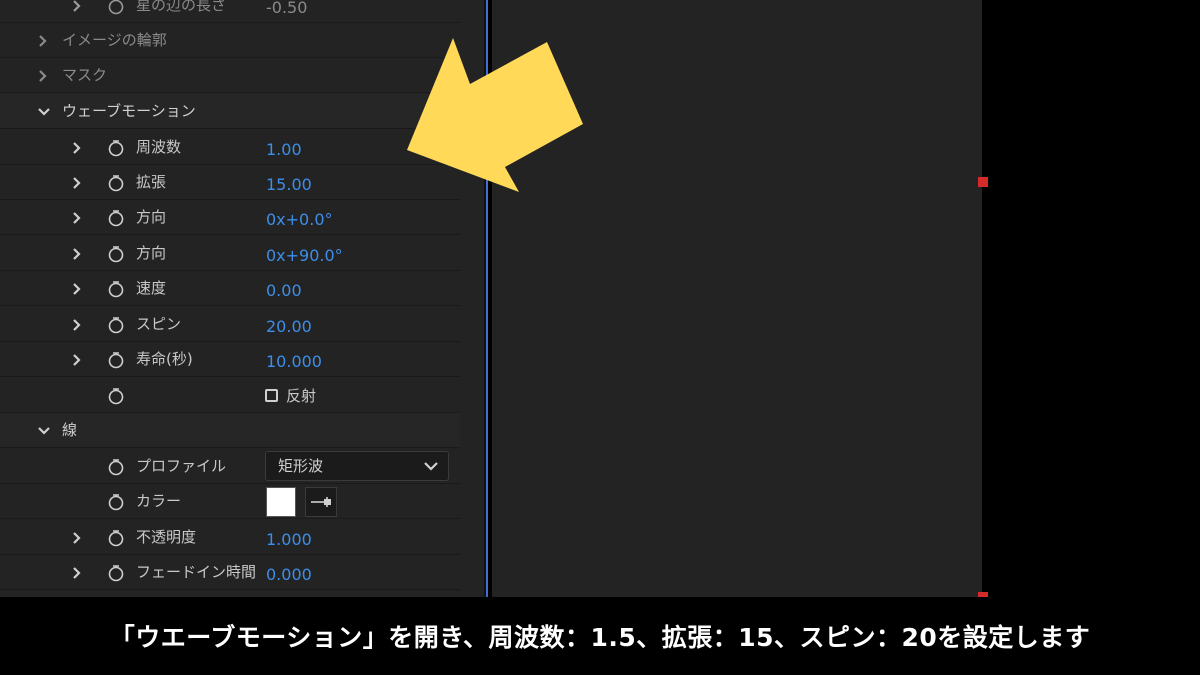 Image resolution: width=1200 pixels, height=675 pixels. Describe the element at coordinates (495, 115) in the screenshot. I see `pointer-arrow-icon` at that location.